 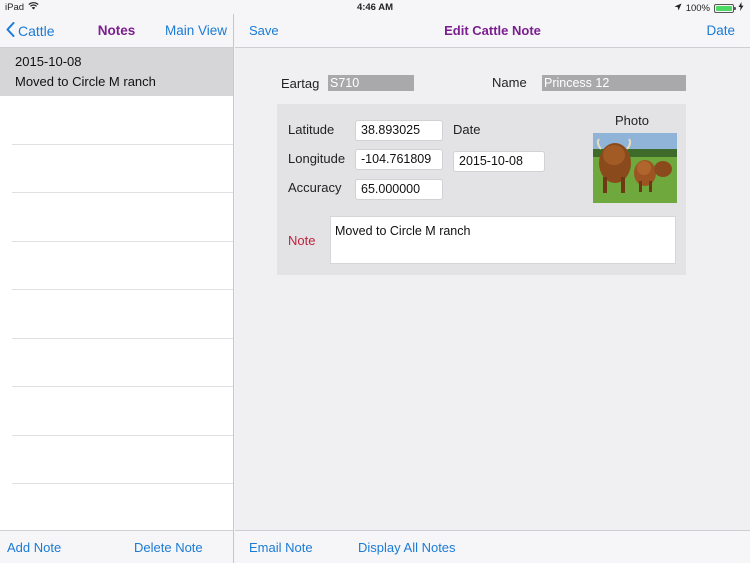 I want to click on charging-icon, so click(x=741, y=8).